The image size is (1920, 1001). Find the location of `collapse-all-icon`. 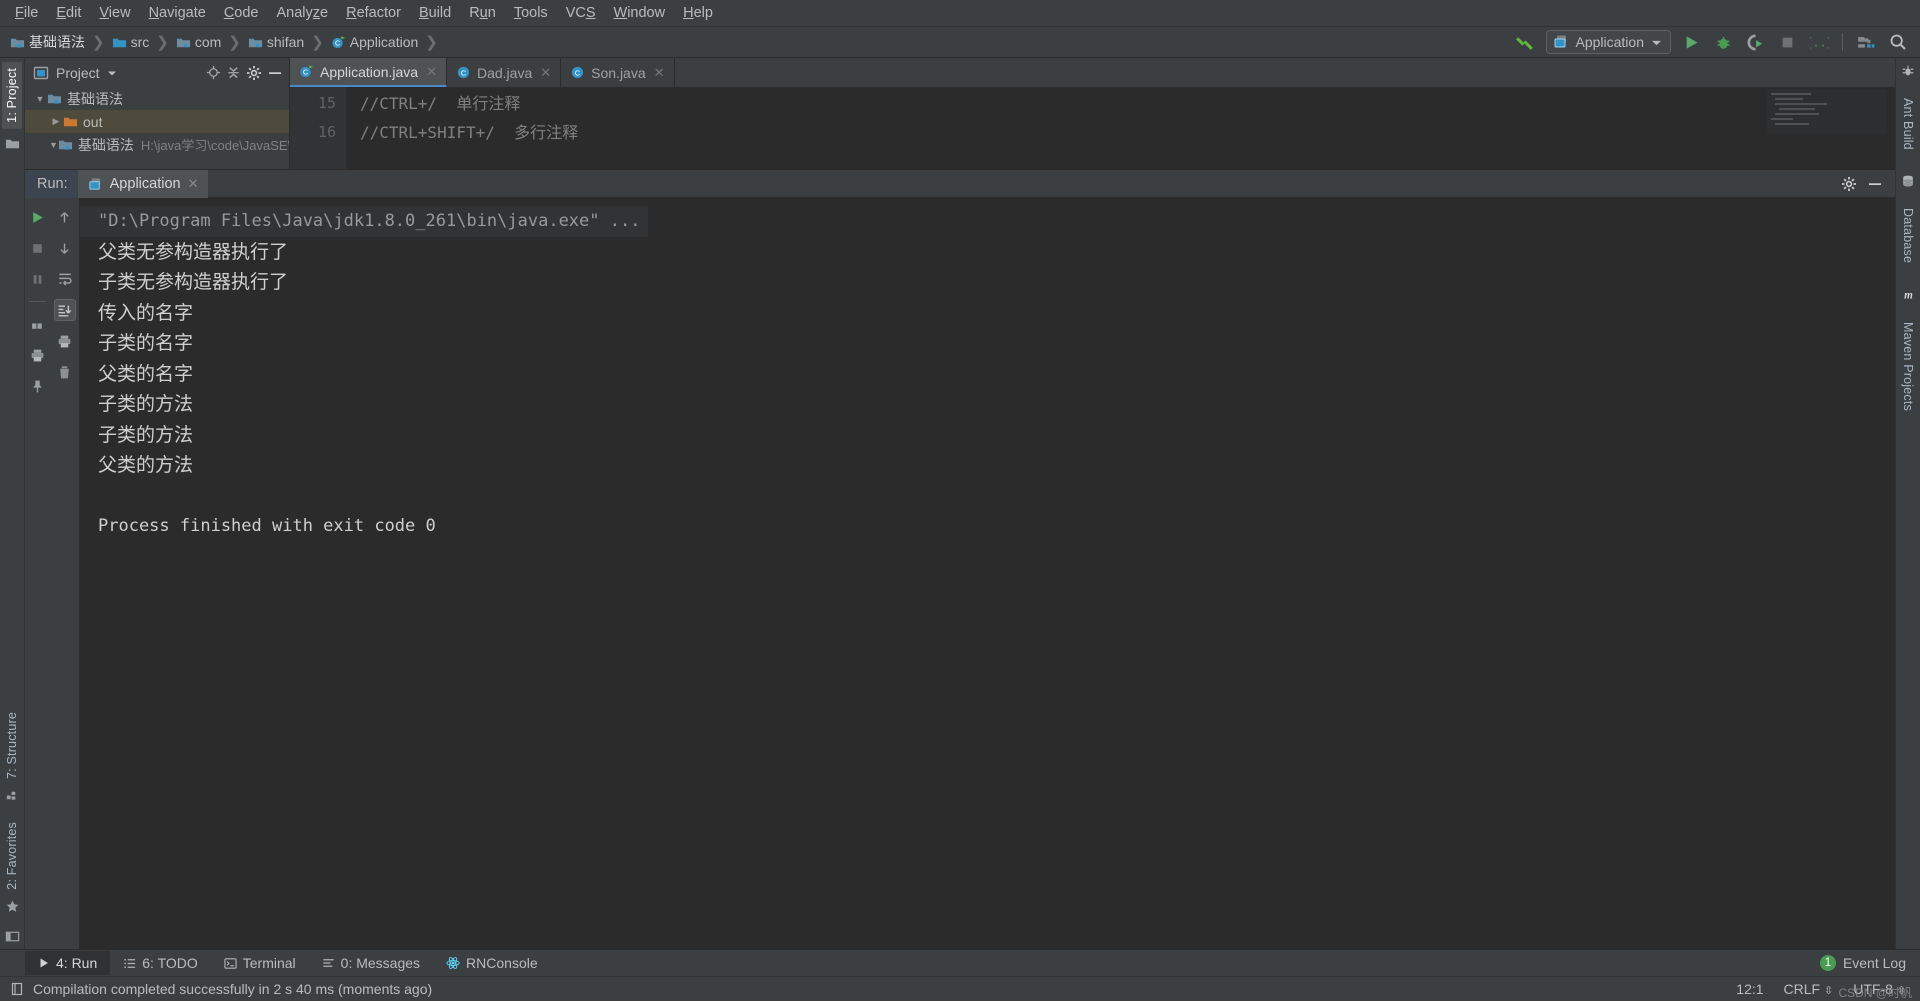

collapse-all-icon is located at coordinates (233, 72).